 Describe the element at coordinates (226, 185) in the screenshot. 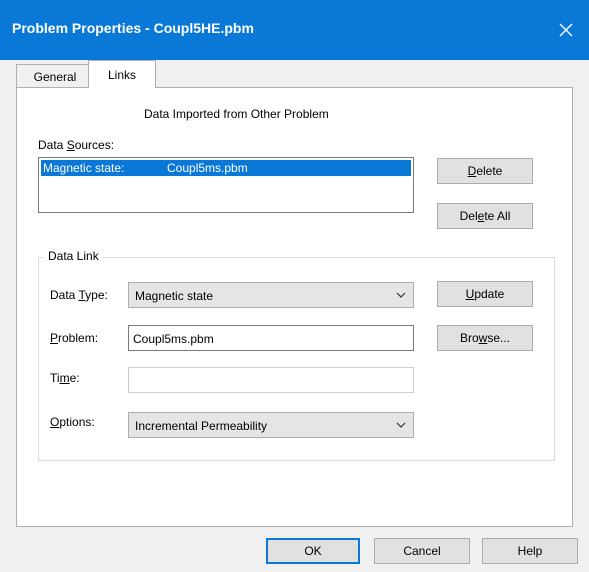

I see `data-sources-list: Magnetic state: Coupl5ms.pbm` at that location.